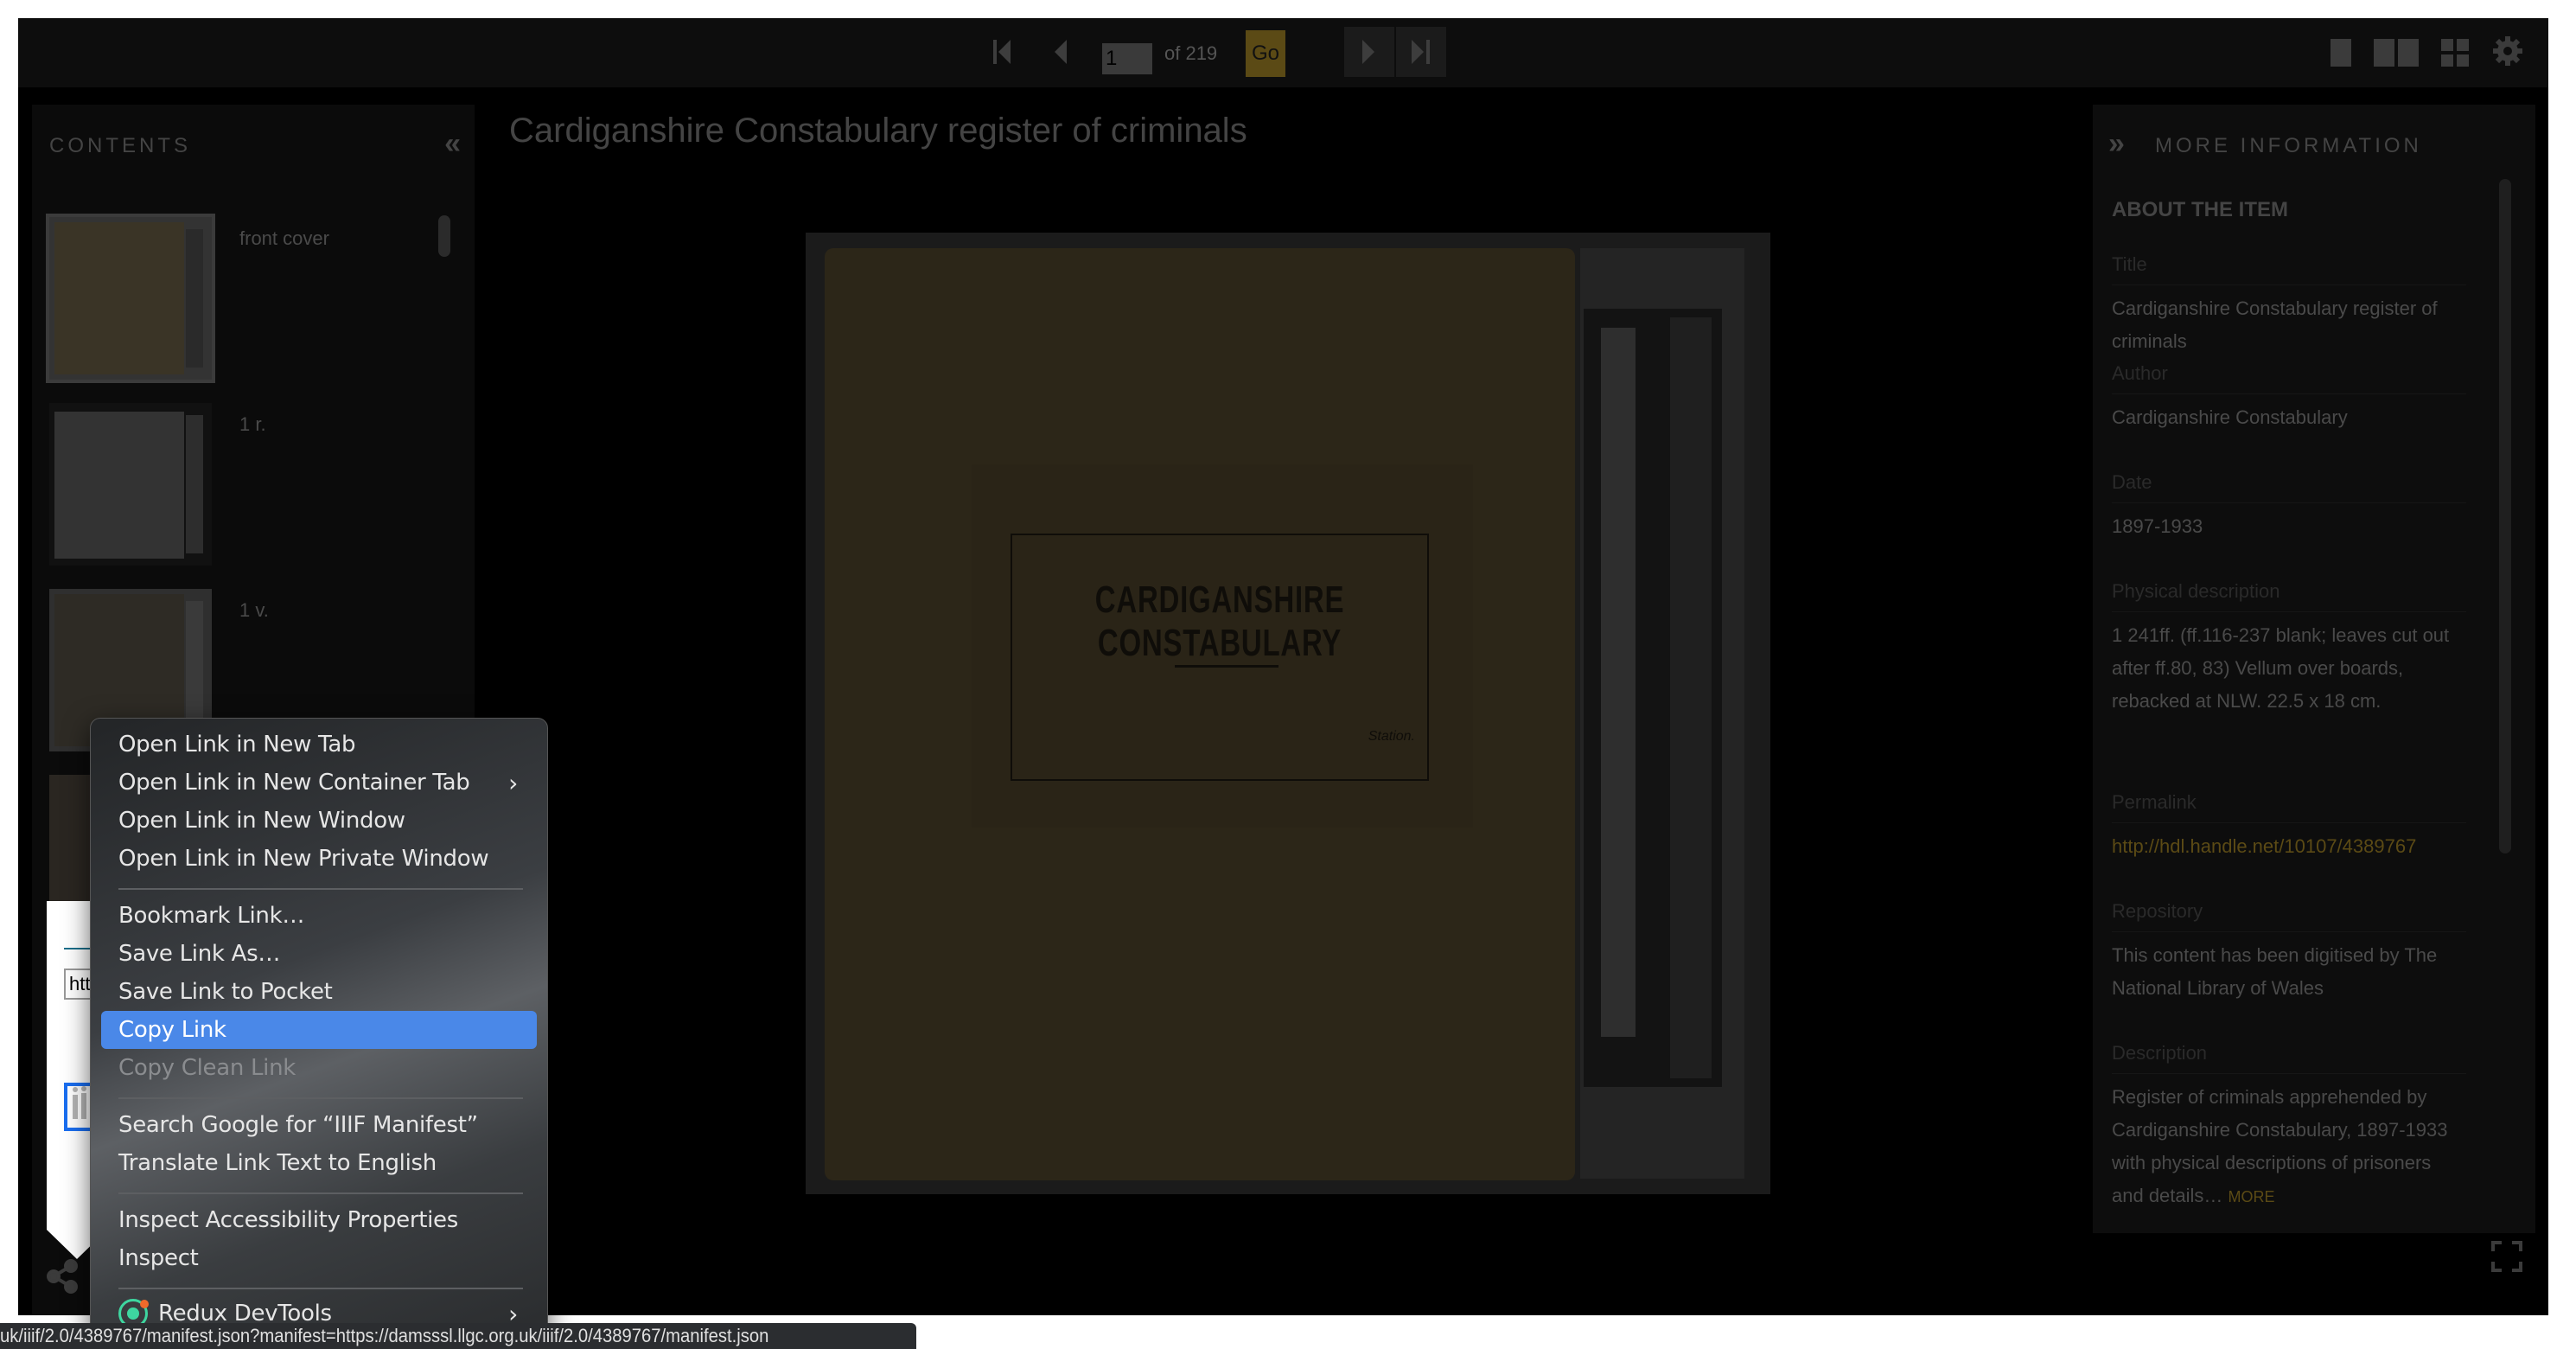 This screenshot has width=2576, height=1349. I want to click on last-page-button, so click(1421, 52).